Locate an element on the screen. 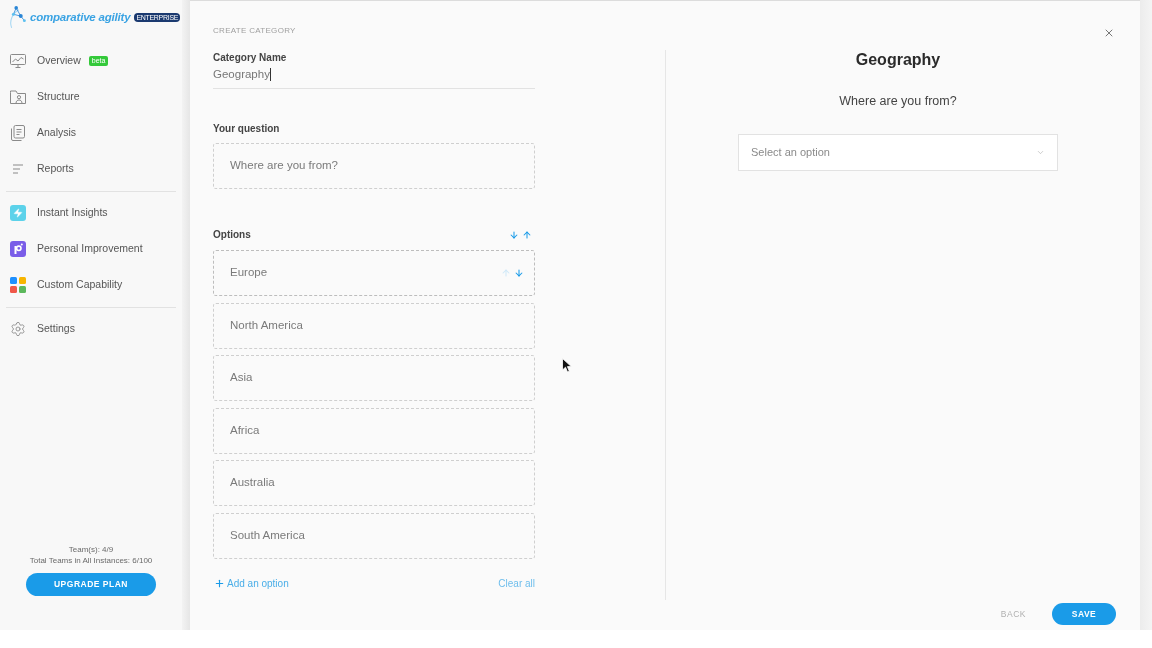  nav-item: Reports is located at coordinates (37, 169).